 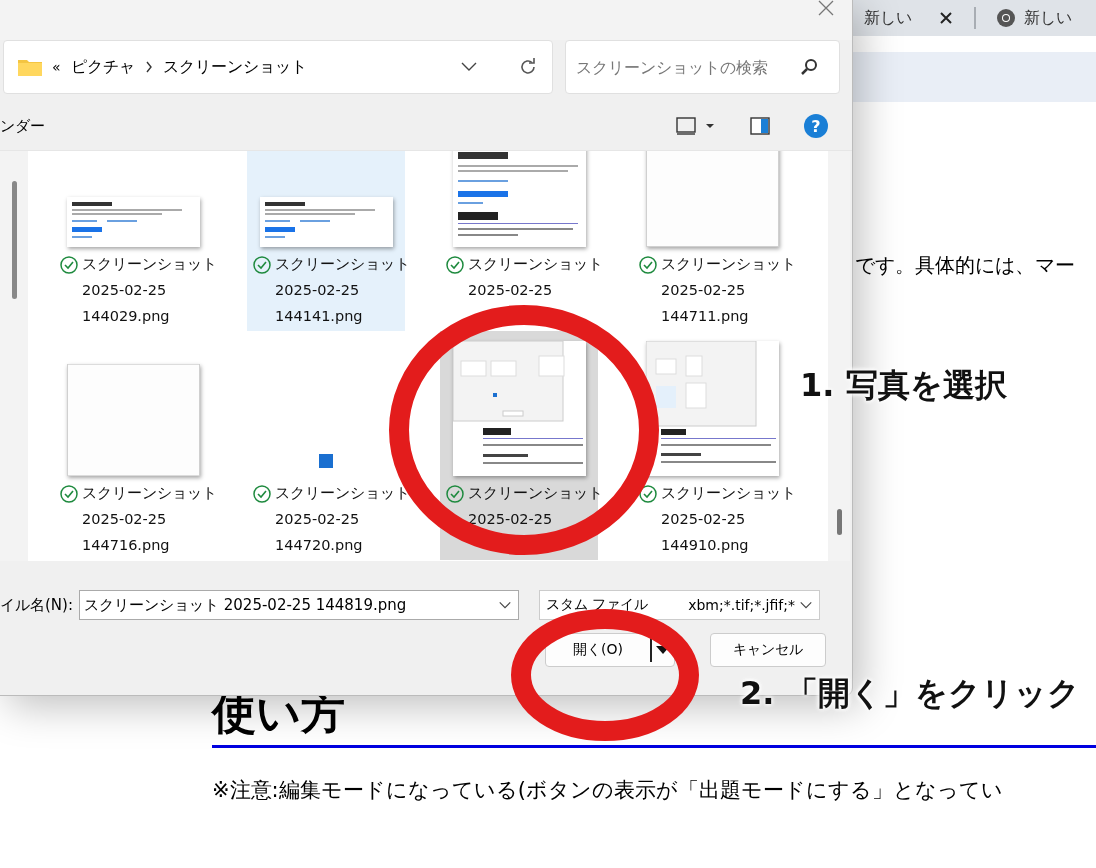 What do you see at coordinates (299, 605) in the screenshot?
I see `file-name-field: スクリーンショット 2025-02-25 144819.png` at bounding box center [299, 605].